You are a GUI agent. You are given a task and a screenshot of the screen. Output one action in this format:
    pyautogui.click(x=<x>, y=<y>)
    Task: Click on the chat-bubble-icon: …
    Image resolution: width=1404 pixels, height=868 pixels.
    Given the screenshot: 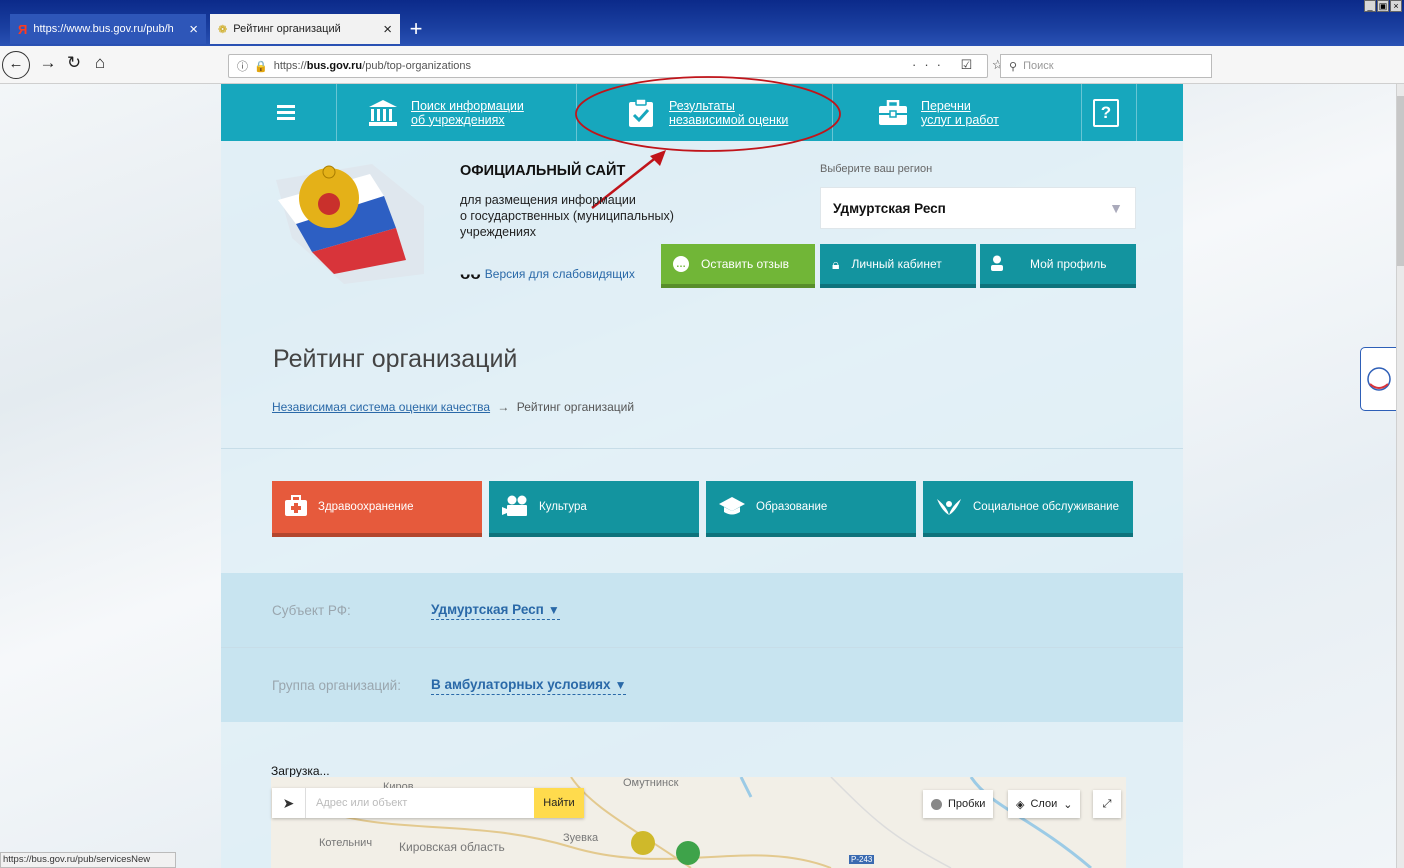 What is the action you would take?
    pyautogui.click(x=681, y=264)
    